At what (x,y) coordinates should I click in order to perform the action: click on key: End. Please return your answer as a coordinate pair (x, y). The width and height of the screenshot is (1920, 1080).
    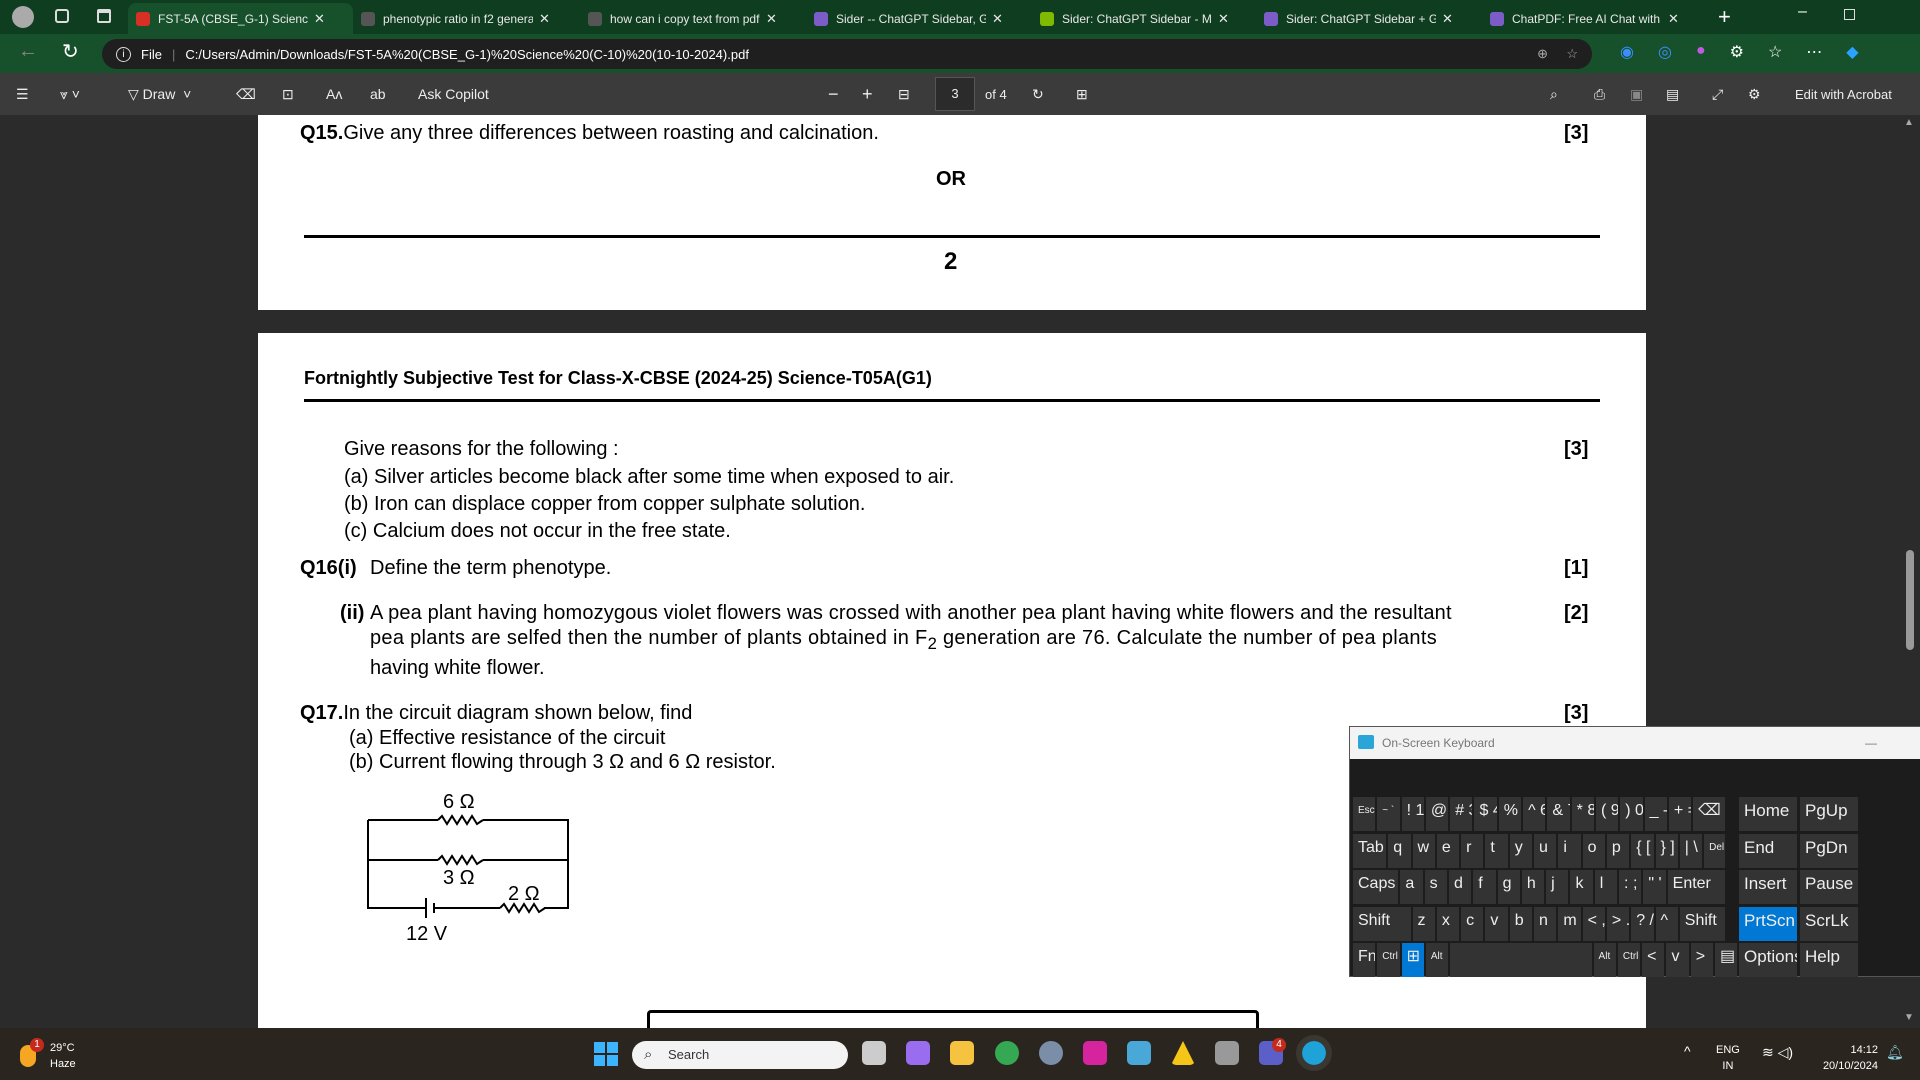
    Looking at the image, I should click on (1768, 850).